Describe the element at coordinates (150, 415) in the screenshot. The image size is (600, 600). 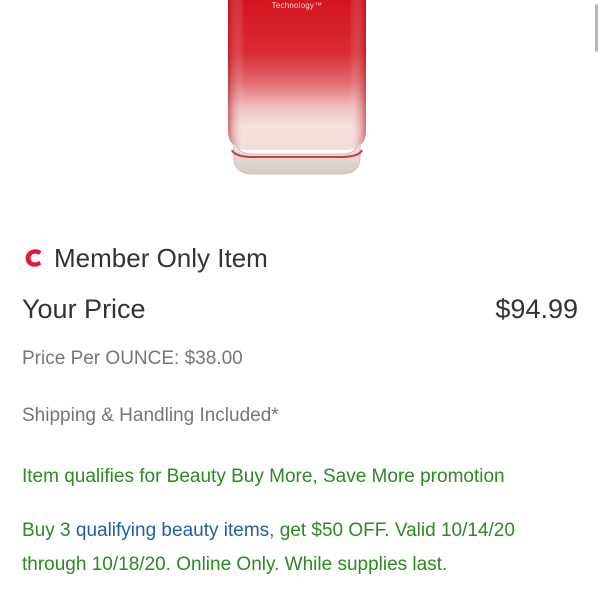
I see `shipping-note: Shipping & Handling Included*` at that location.